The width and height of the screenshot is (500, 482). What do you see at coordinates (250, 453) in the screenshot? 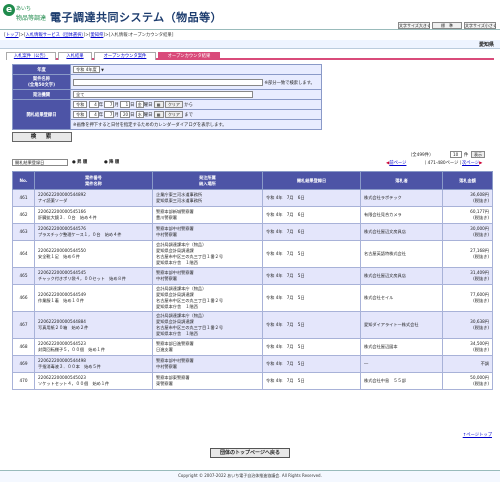
I see `back-to-top-button: 団体のトップページへ戻る` at bounding box center [250, 453].